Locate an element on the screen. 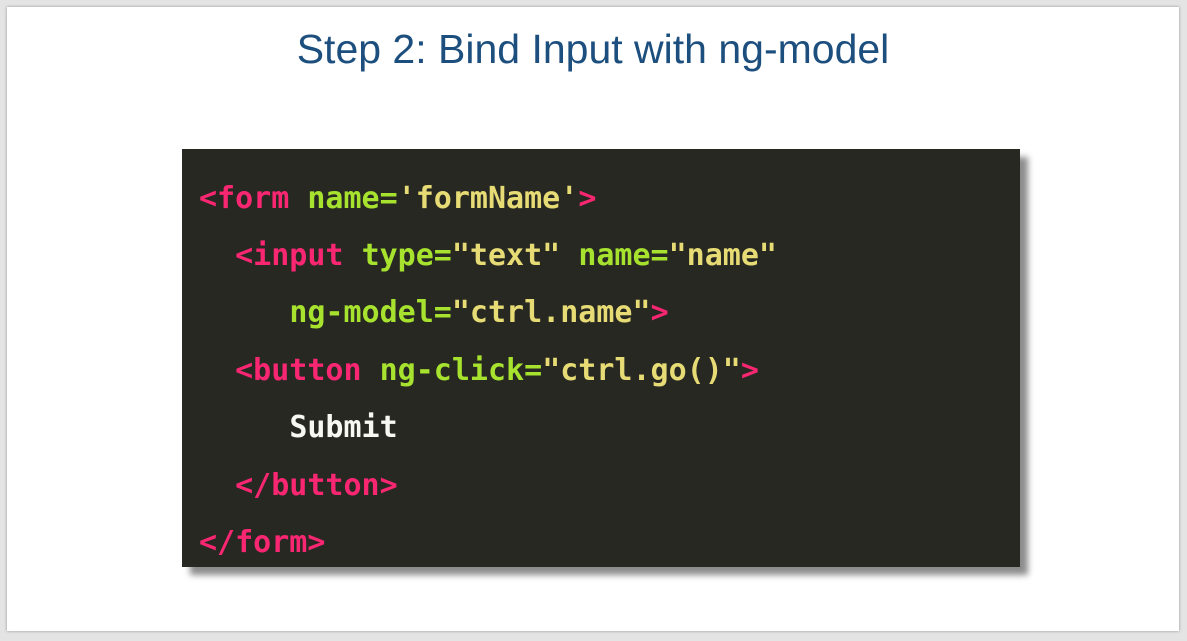 The height and width of the screenshot is (641, 1187). code-line-7: </form> is located at coordinates (262, 543).